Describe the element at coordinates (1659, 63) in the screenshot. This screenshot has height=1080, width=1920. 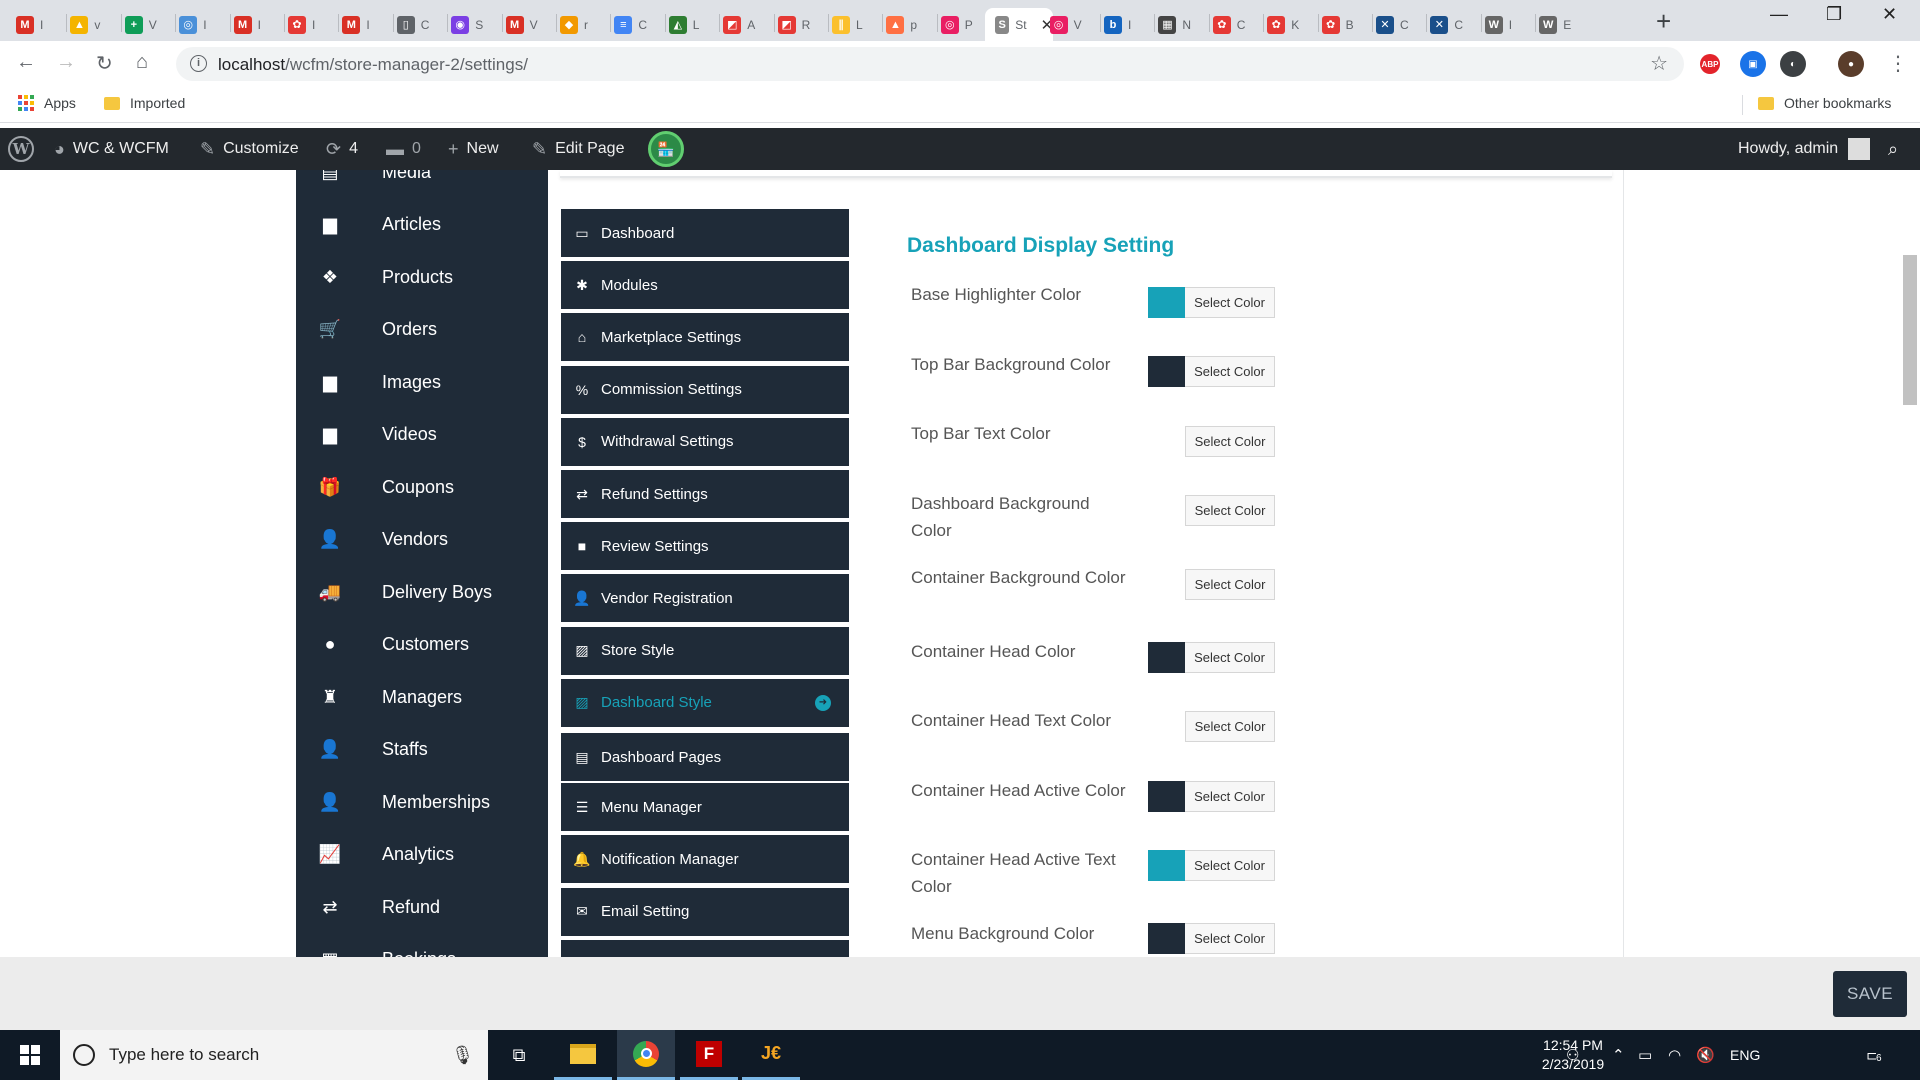
I see `bookmark-star-icon: ☆` at that location.